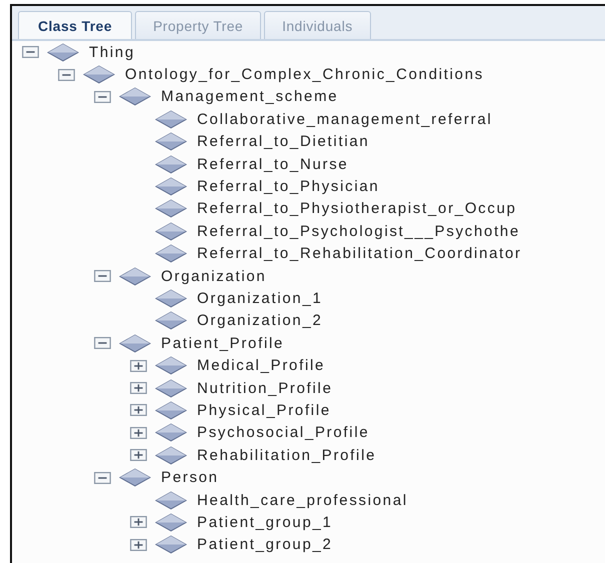 This screenshot has width=605, height=563. Describe the element at coordinates (265, 388) in the screenshot. I see `tree-item: Nutrition_Profile` at that location.